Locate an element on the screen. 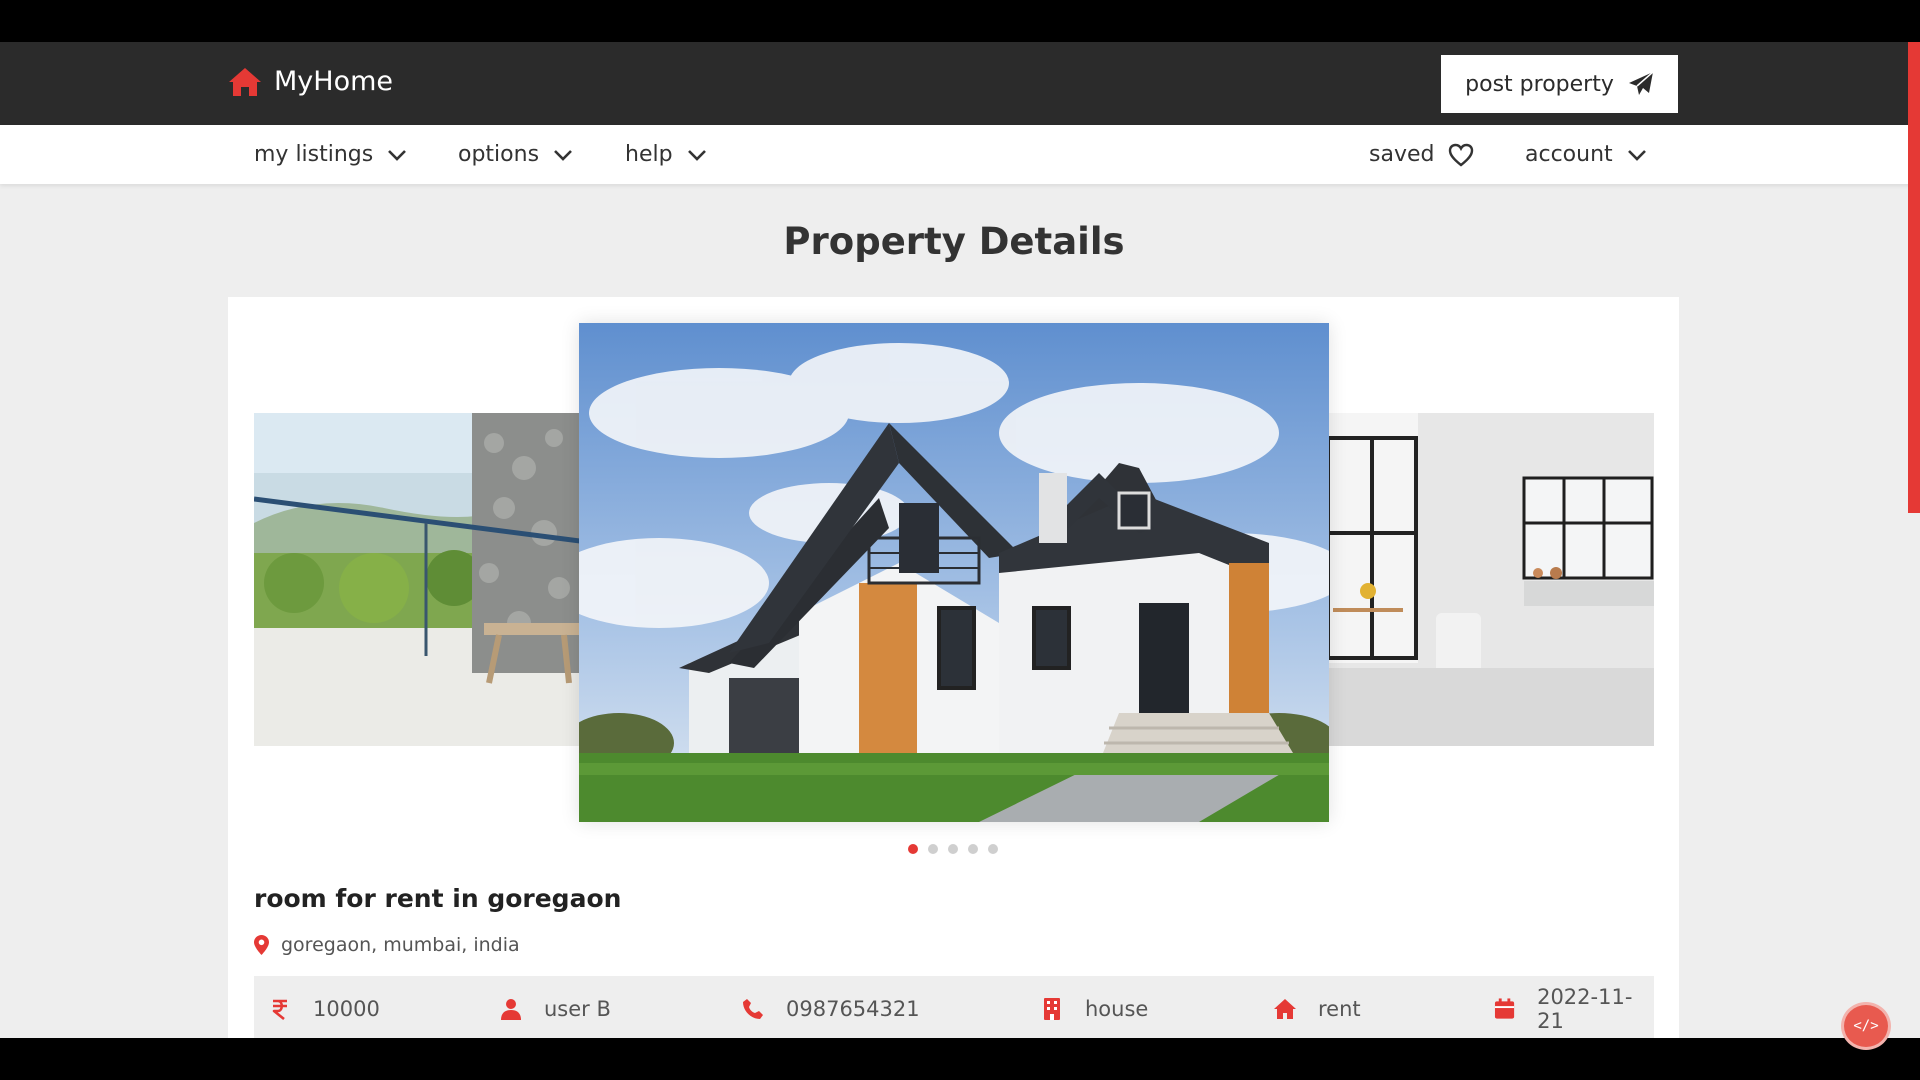  listing-location: goregaon, mumbai, india is located at coordinates (387, 945).